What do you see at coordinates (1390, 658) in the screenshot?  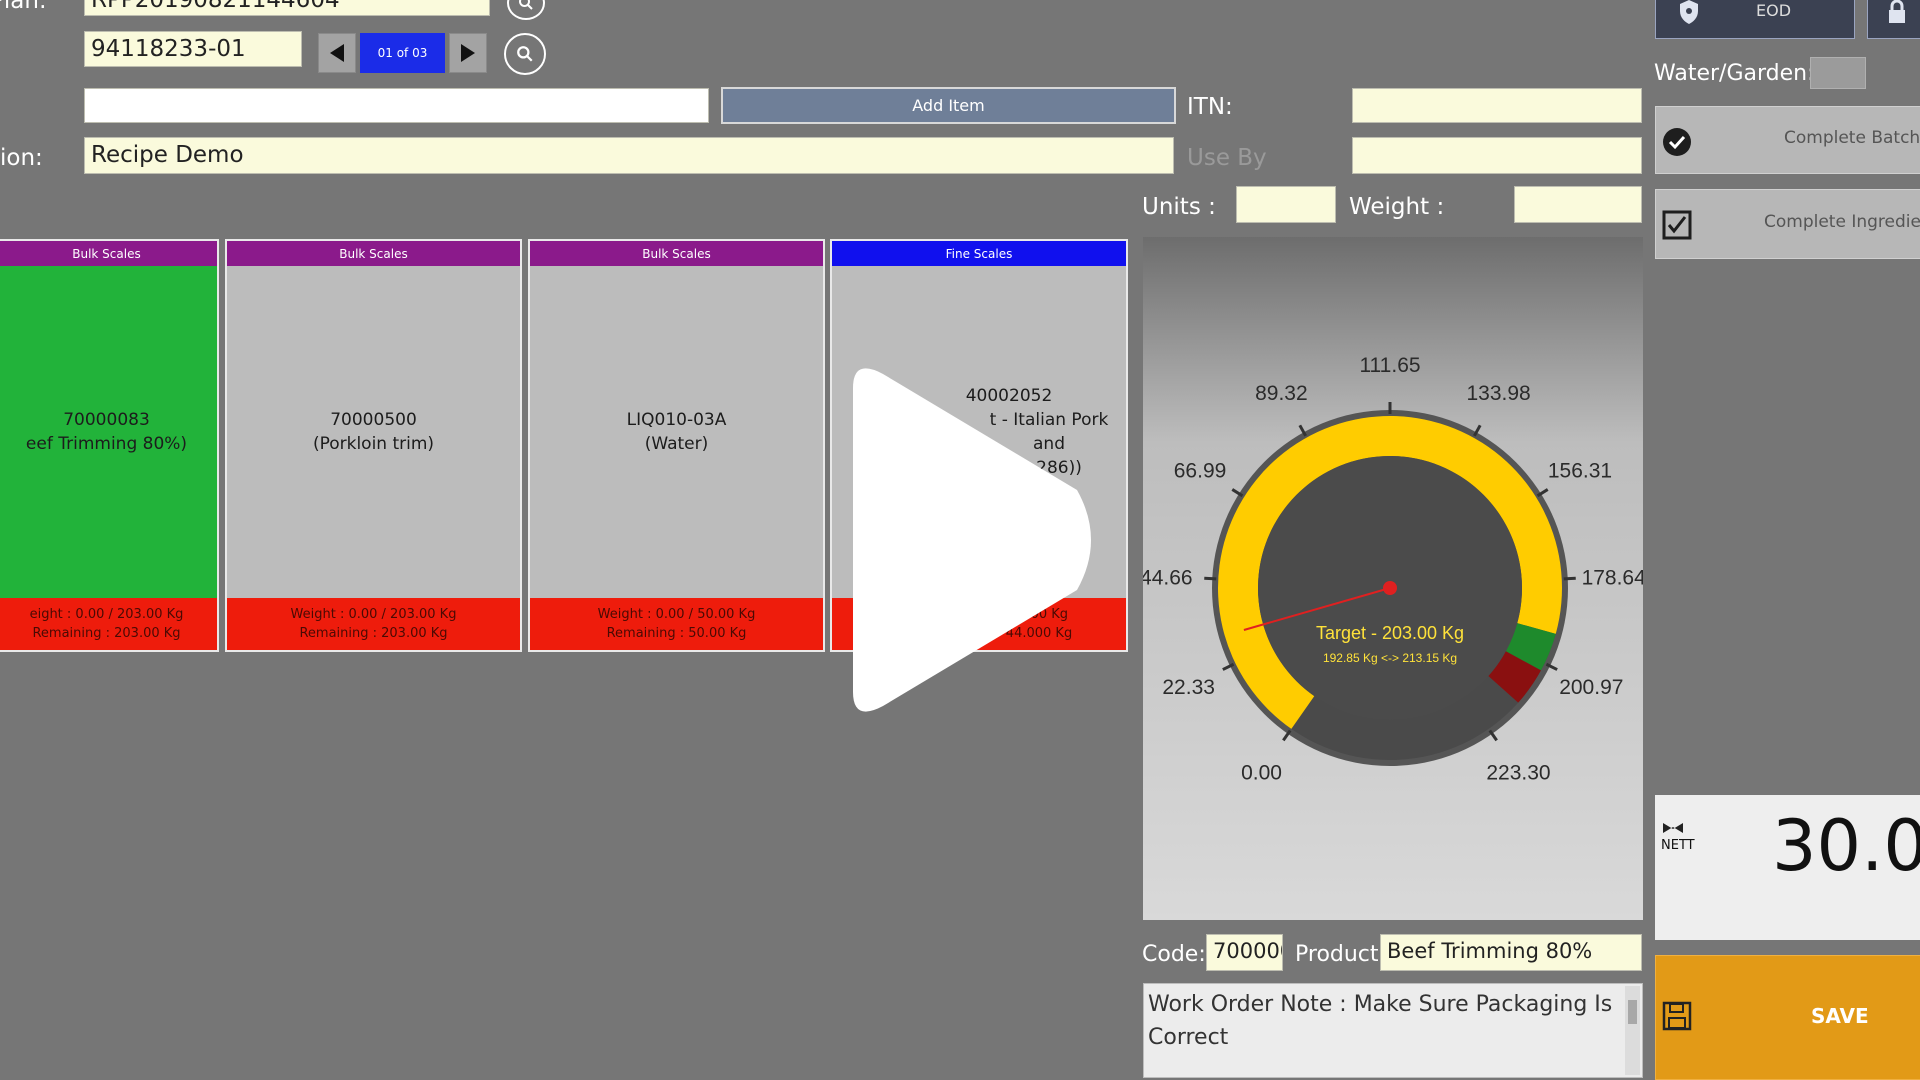 I see `gauge-range-text: 192.85 Kg <-> 213.15 Kg` at bounding box center [1390, 658].